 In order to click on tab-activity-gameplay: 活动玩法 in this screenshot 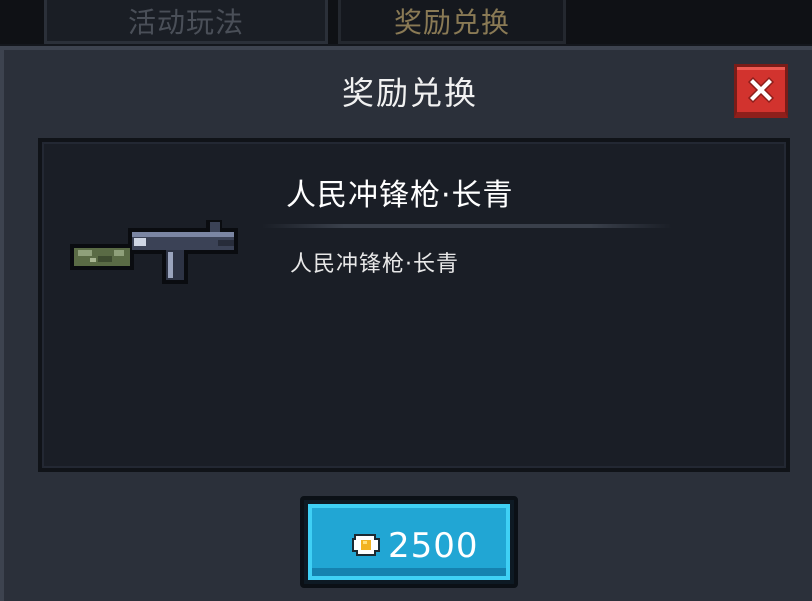, I will do `click(186, 22)`.